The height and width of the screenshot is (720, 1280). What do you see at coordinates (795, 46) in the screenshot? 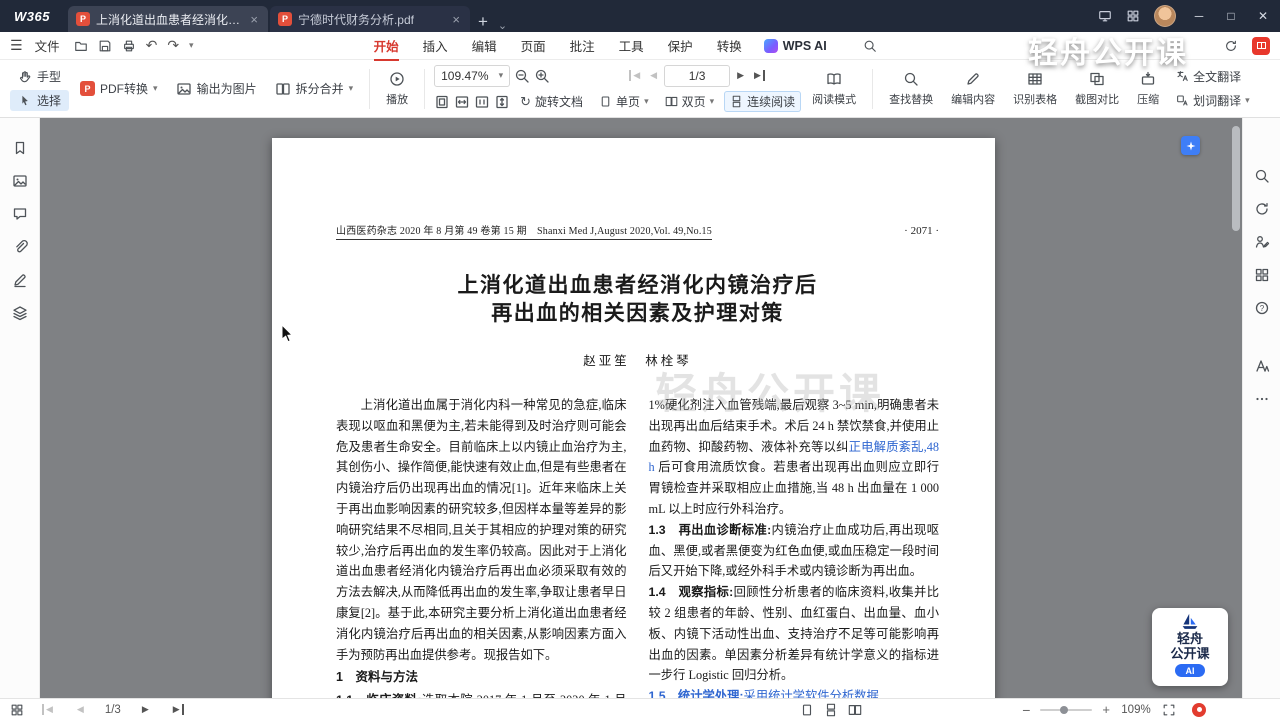
I see `wps-ai-button: WPS AI` at bounding box center [795, 46].